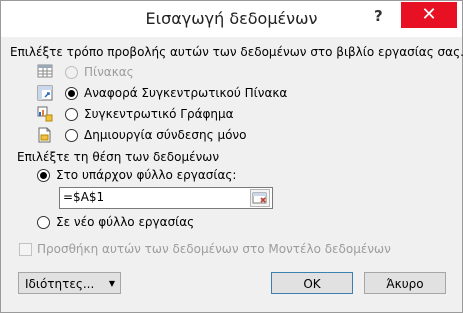 This screenshot has height=313, width=463. Describe the element at coordinates (71, 93) in the screenshot. I see `radio-pivottable` at that location.